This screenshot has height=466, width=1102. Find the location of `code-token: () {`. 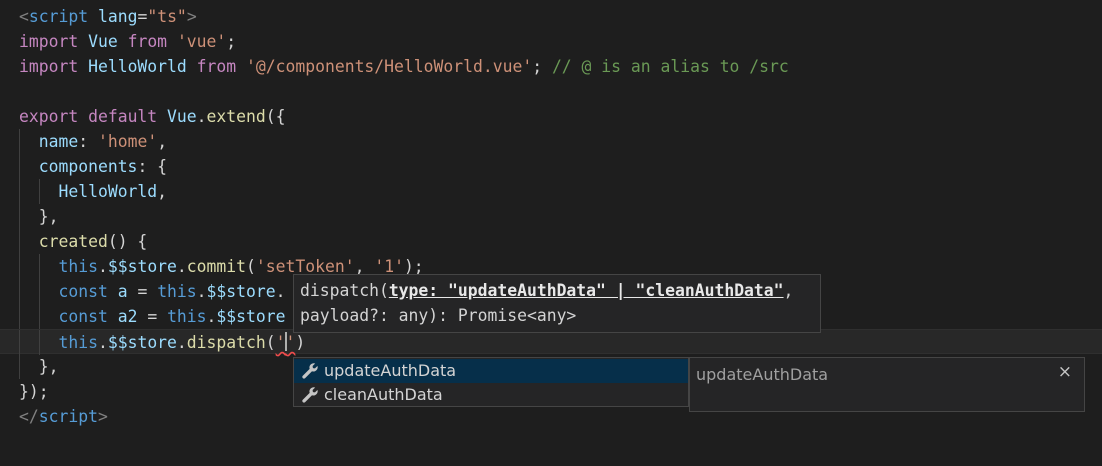

code-token: () { is located at coordinates (127, 241).